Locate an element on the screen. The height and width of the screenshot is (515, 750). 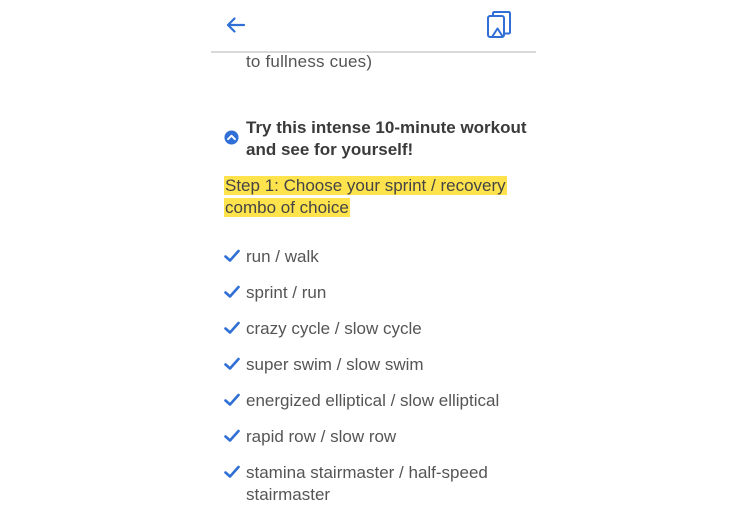
list-item-label: super swim / slow swim is located at coordinates (335, 364).